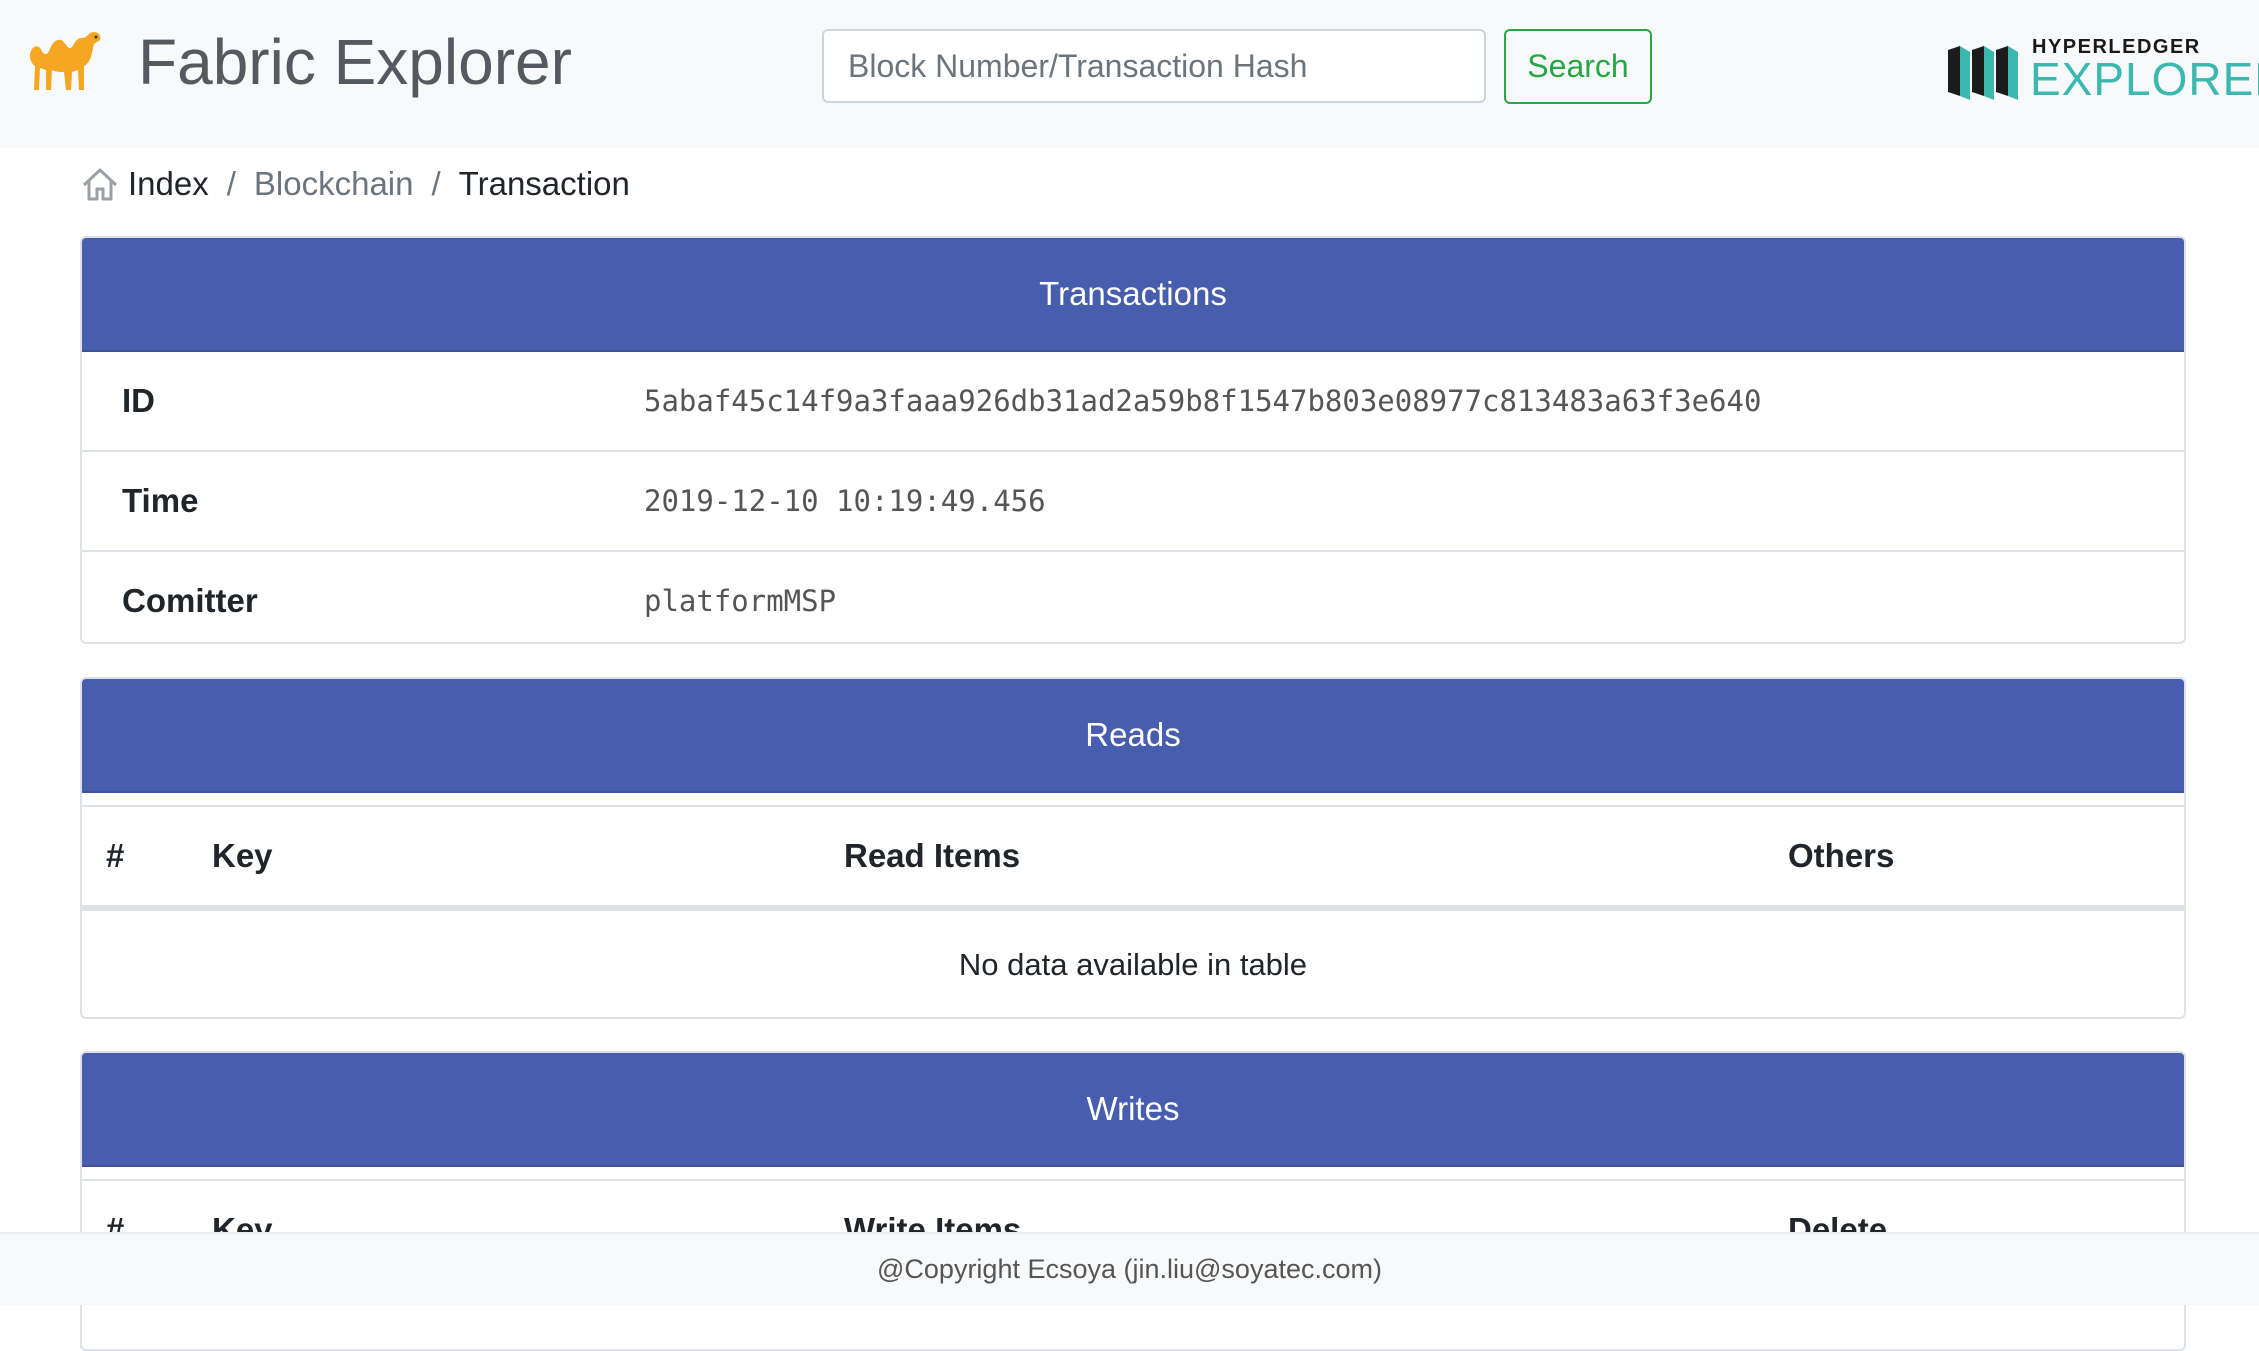 Image resolution: width=2259 pixels, height=1351 pixels. I want to click on logo-bottom-text: EXPLORER, so click(2144, 79).